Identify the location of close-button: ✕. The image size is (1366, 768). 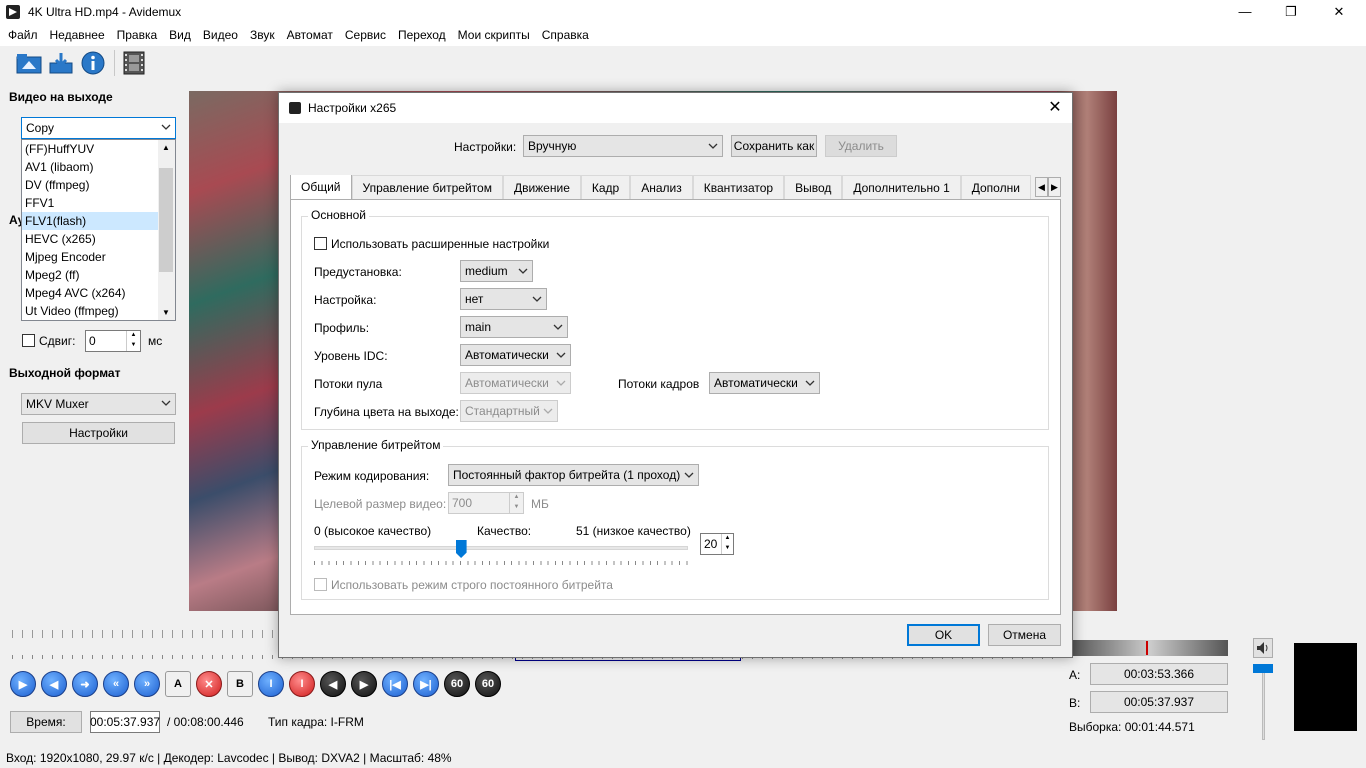
(1339, 12).